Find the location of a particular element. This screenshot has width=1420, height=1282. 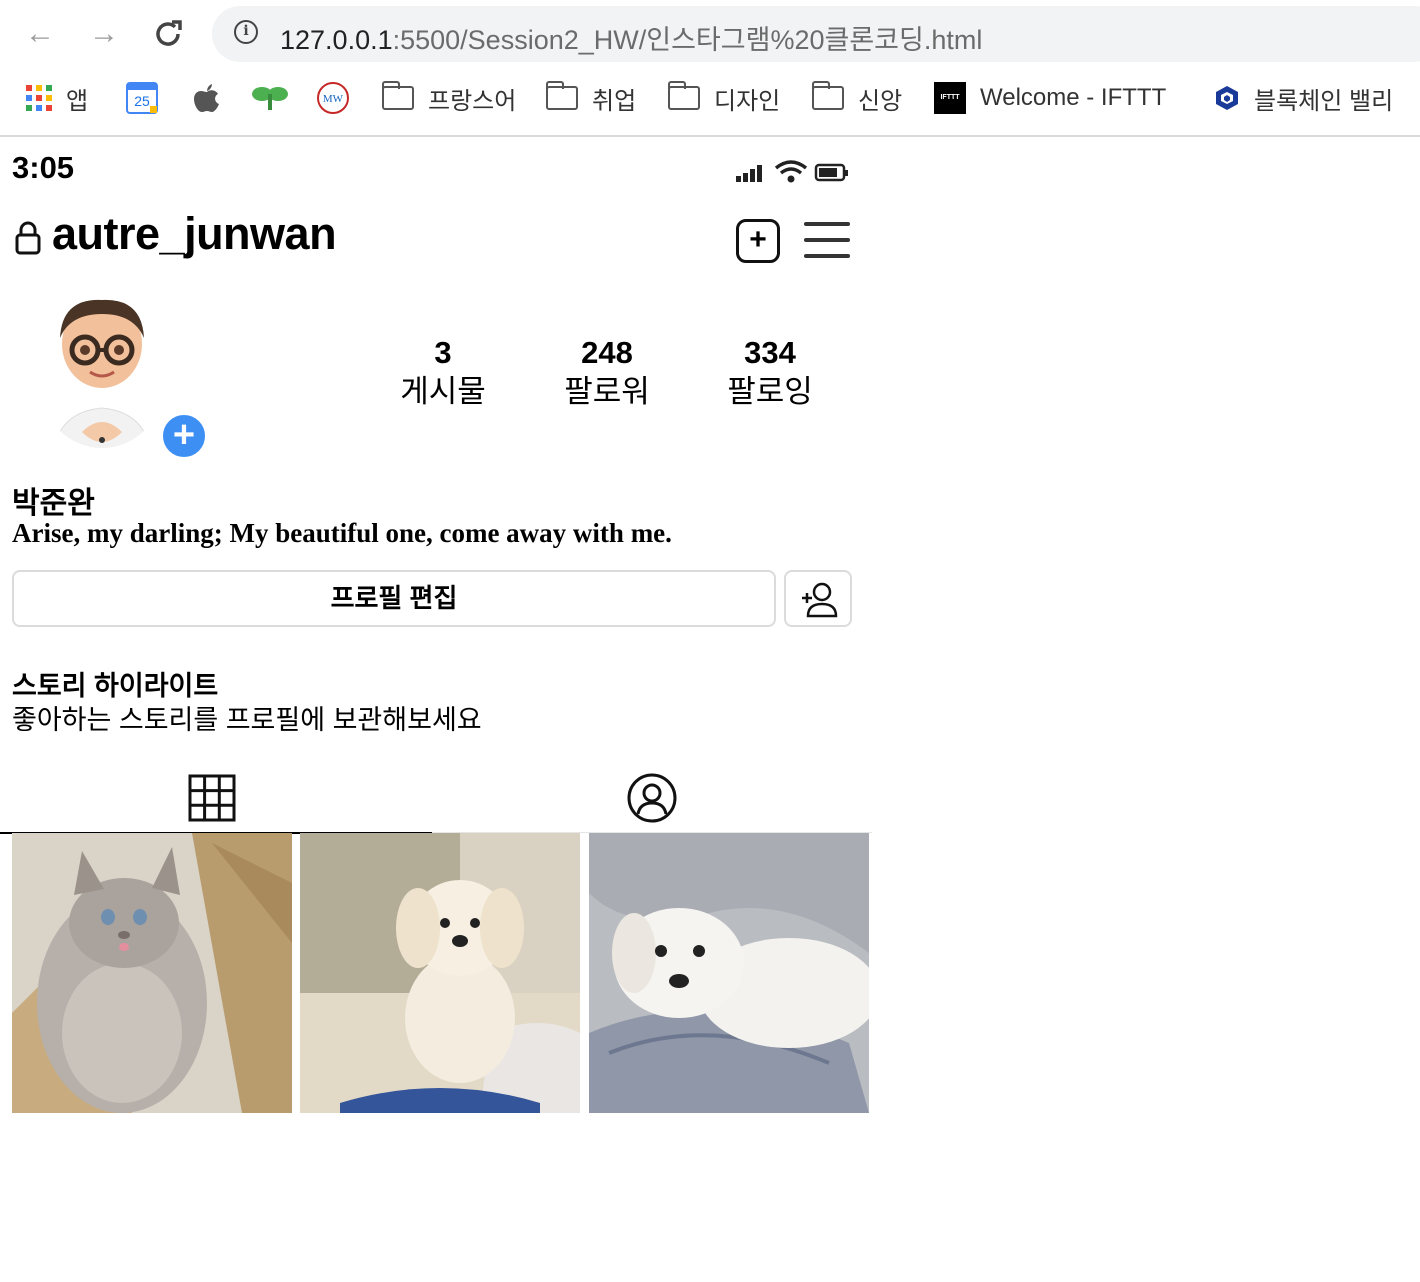

status-icons is located at coordinates (792, 171).